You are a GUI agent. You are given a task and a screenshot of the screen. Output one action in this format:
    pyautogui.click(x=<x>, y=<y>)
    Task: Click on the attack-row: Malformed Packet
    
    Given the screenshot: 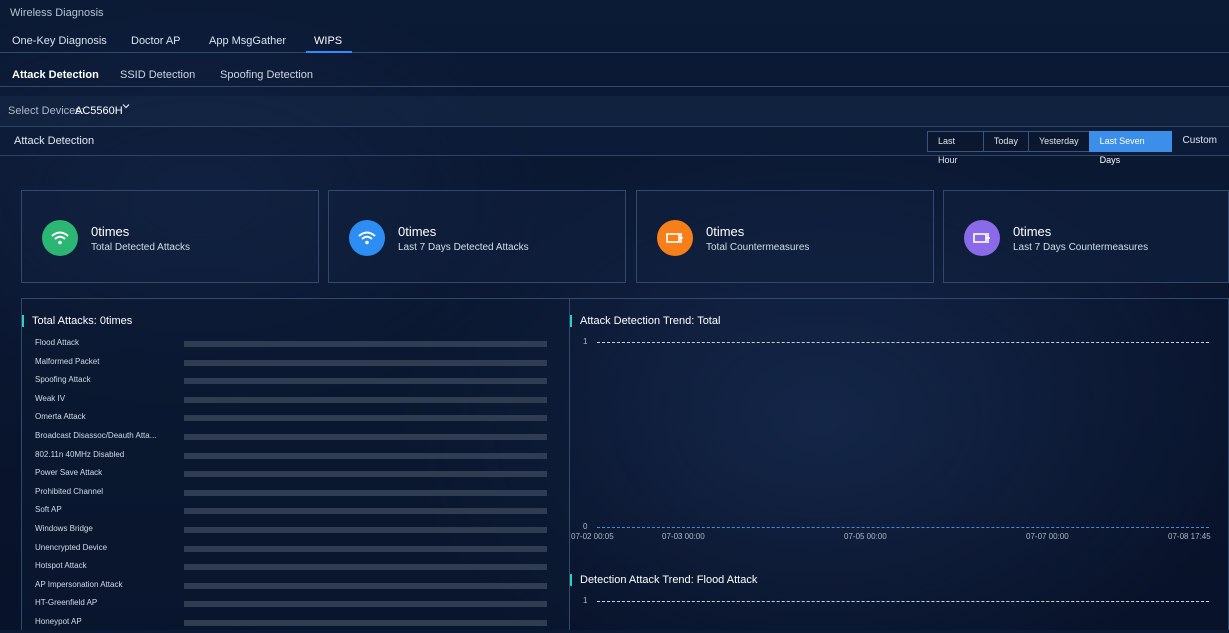 What is the action you would take?
    pyautogui.click(x=296, y=364)
    